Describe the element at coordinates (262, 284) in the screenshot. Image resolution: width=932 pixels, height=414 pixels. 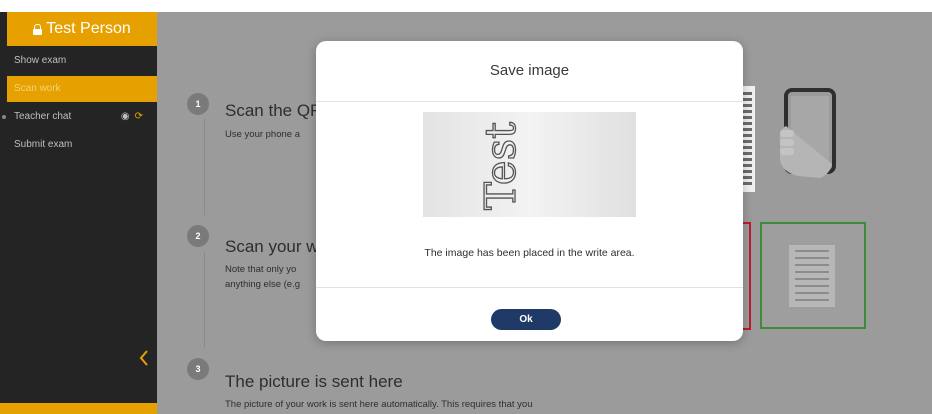
I see `step-2-text-line-2: anything else (e.g` at that location.